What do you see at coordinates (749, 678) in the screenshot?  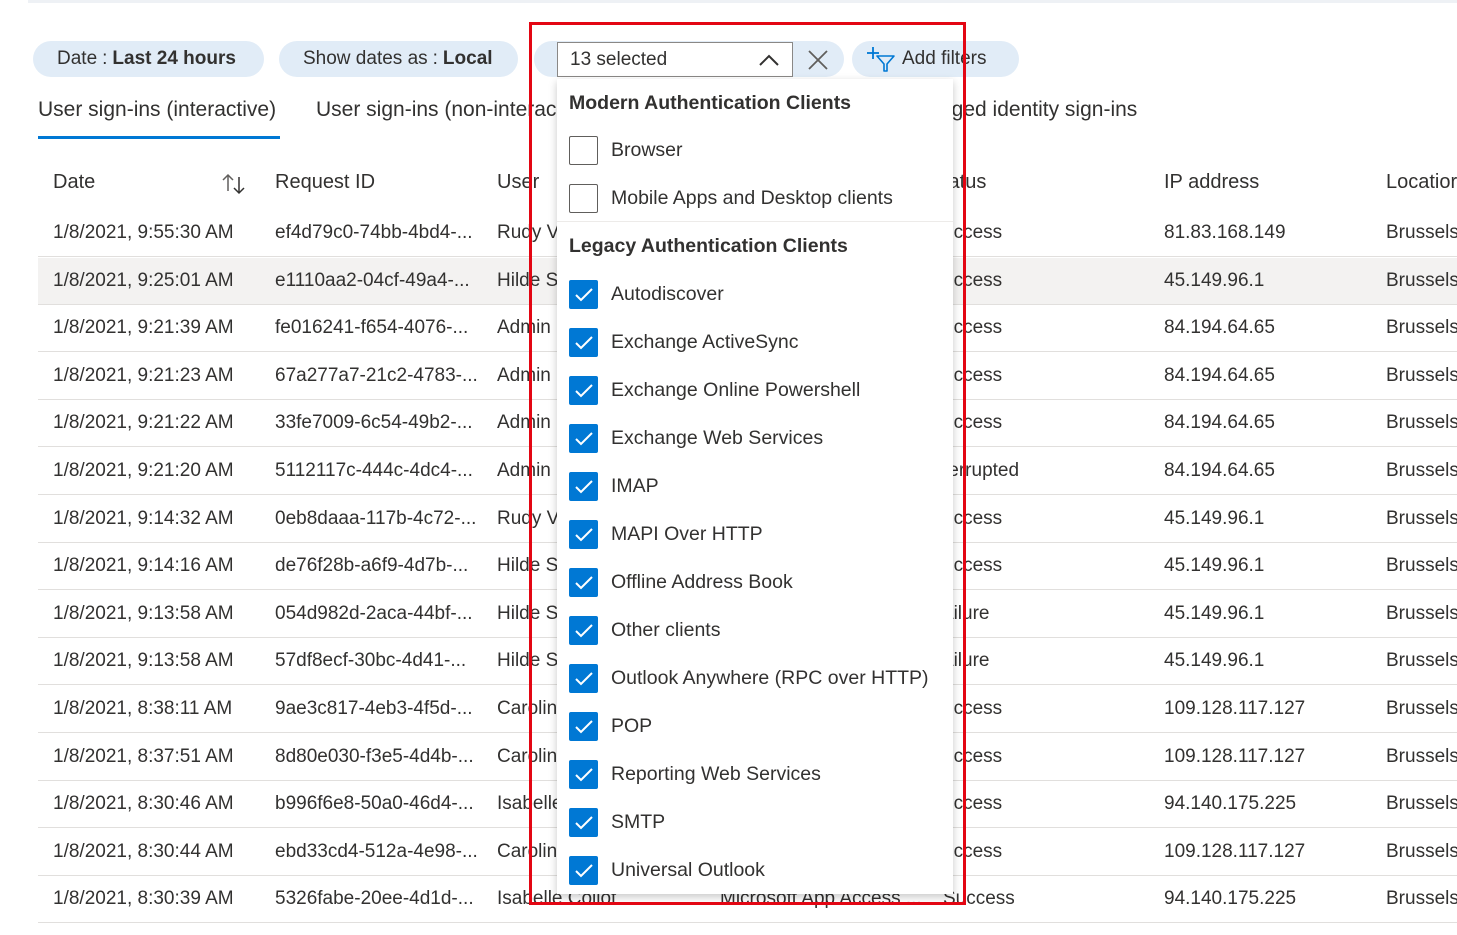 I see `dropdown-option: Outlook Anywhere (RPC over HTTP)` at bounding box center [749, 678].